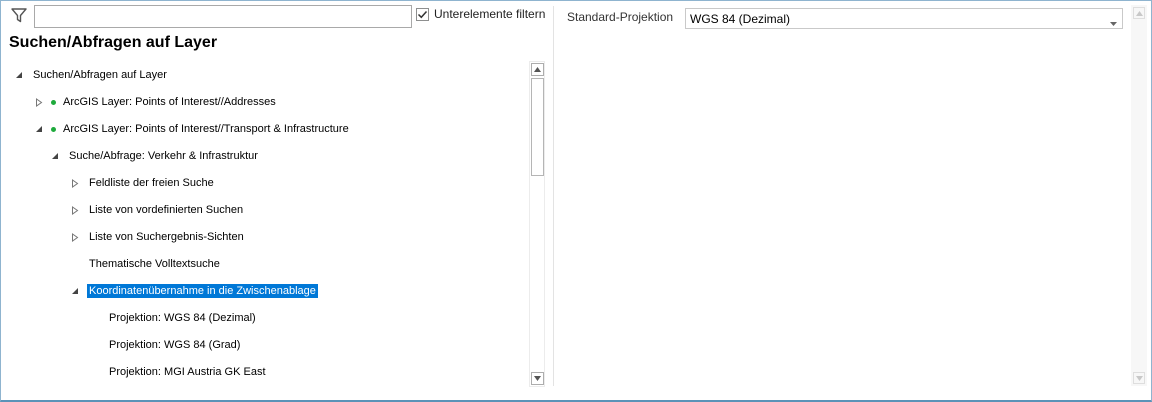 The width and height of the screenshot is (1152, 402). I want to click on scroll-thumb, so click(537, 127).